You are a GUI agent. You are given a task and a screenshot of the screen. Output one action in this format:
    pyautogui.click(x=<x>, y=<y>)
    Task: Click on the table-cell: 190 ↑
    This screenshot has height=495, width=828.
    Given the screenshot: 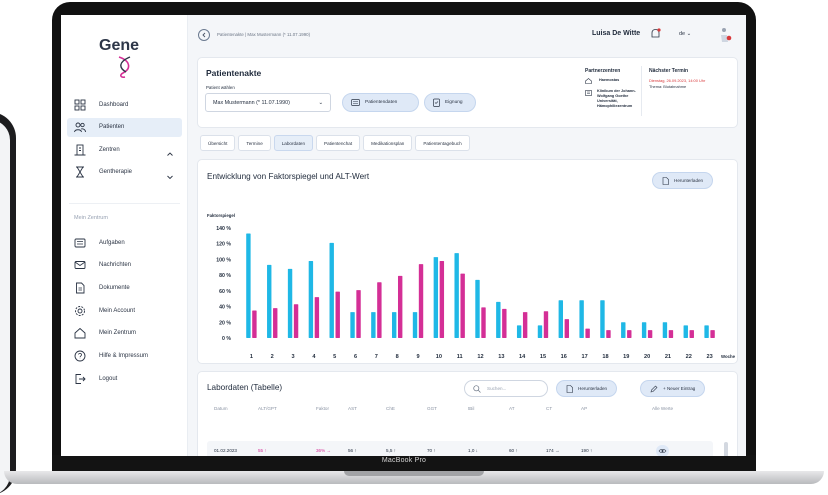 What is the action you would take?
    pyautogui.click(x=587, y=450)
    